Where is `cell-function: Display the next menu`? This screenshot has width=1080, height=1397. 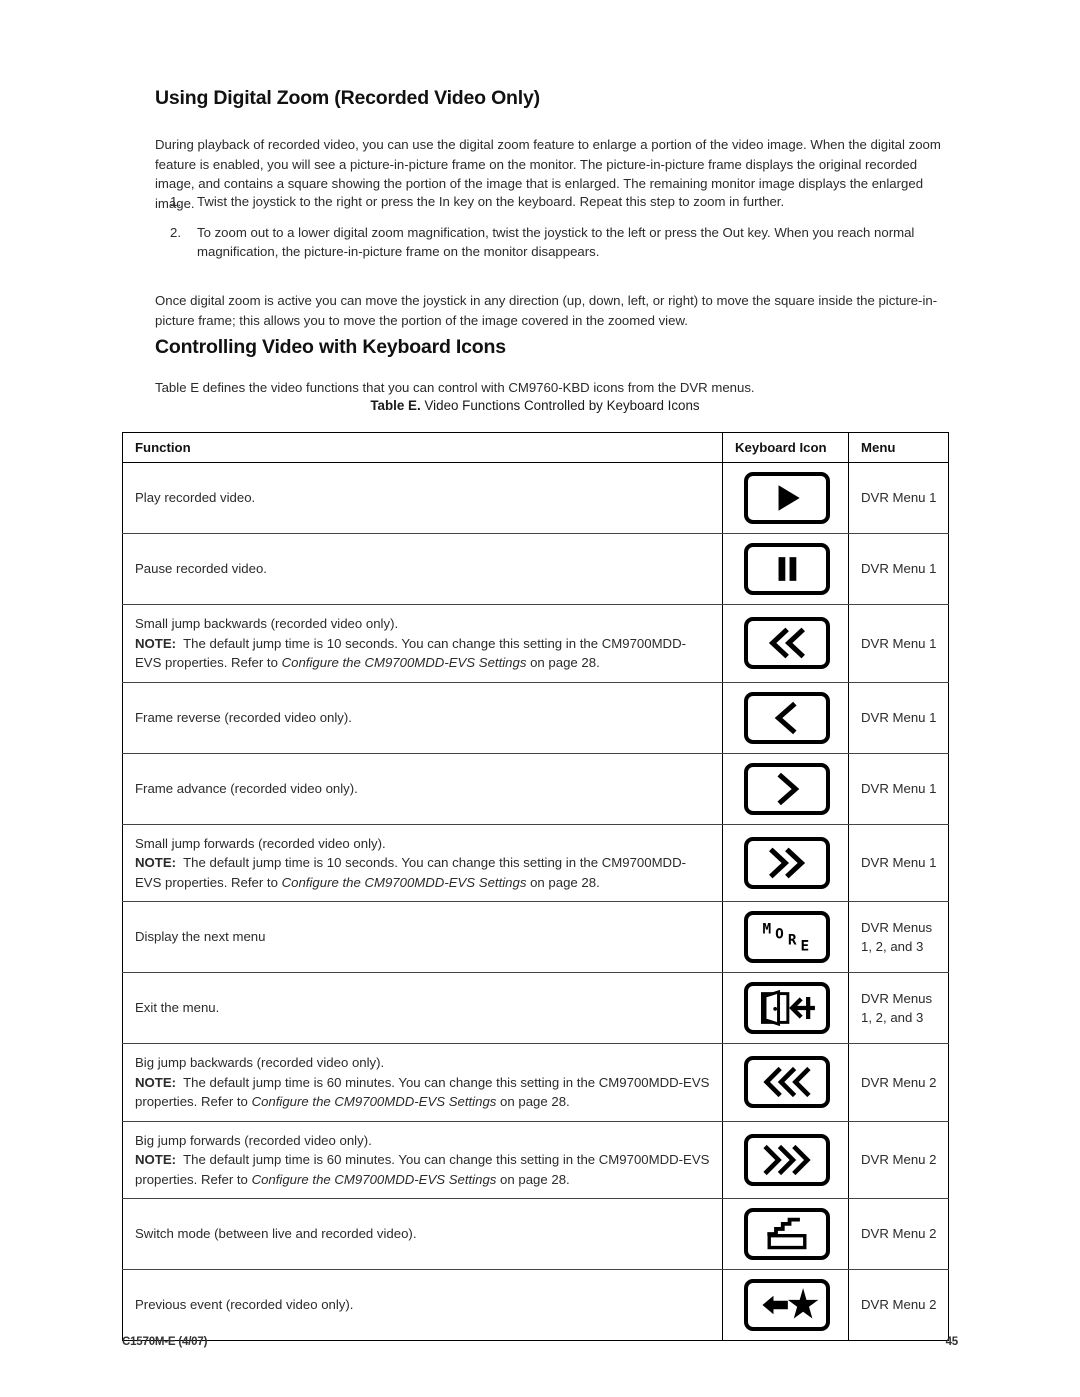
cell-function: Display the next menu is located at coordinates (422, 937).